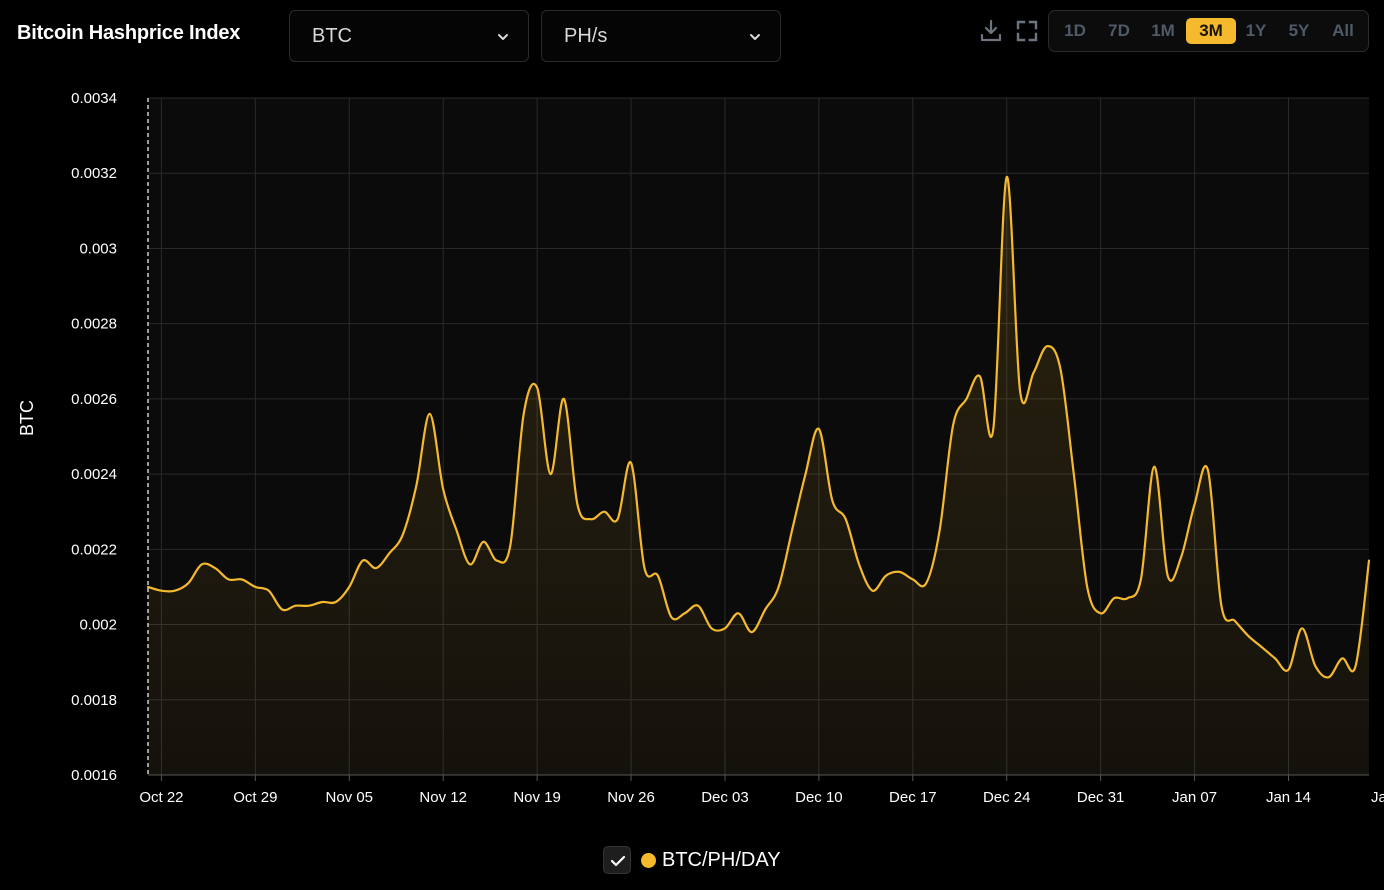  I want to click on y-tick-label: 0.003, so click(98, 248).